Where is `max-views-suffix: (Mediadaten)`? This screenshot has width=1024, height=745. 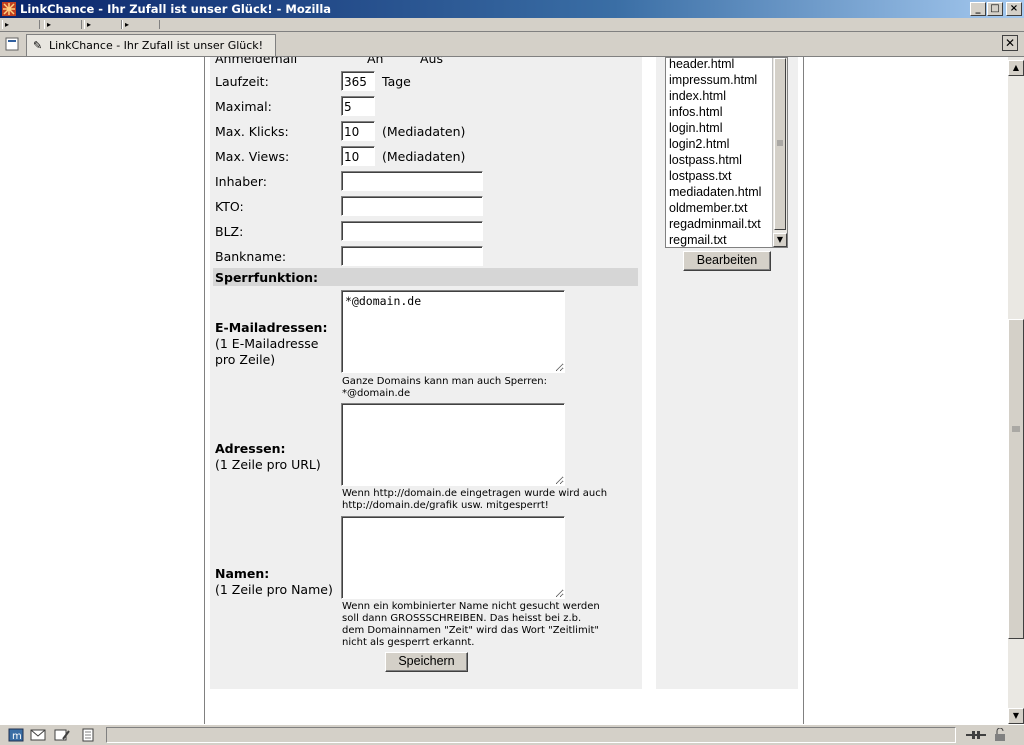 max-views-suffix: (Mediadaten) is located at coordinates (424, 156).